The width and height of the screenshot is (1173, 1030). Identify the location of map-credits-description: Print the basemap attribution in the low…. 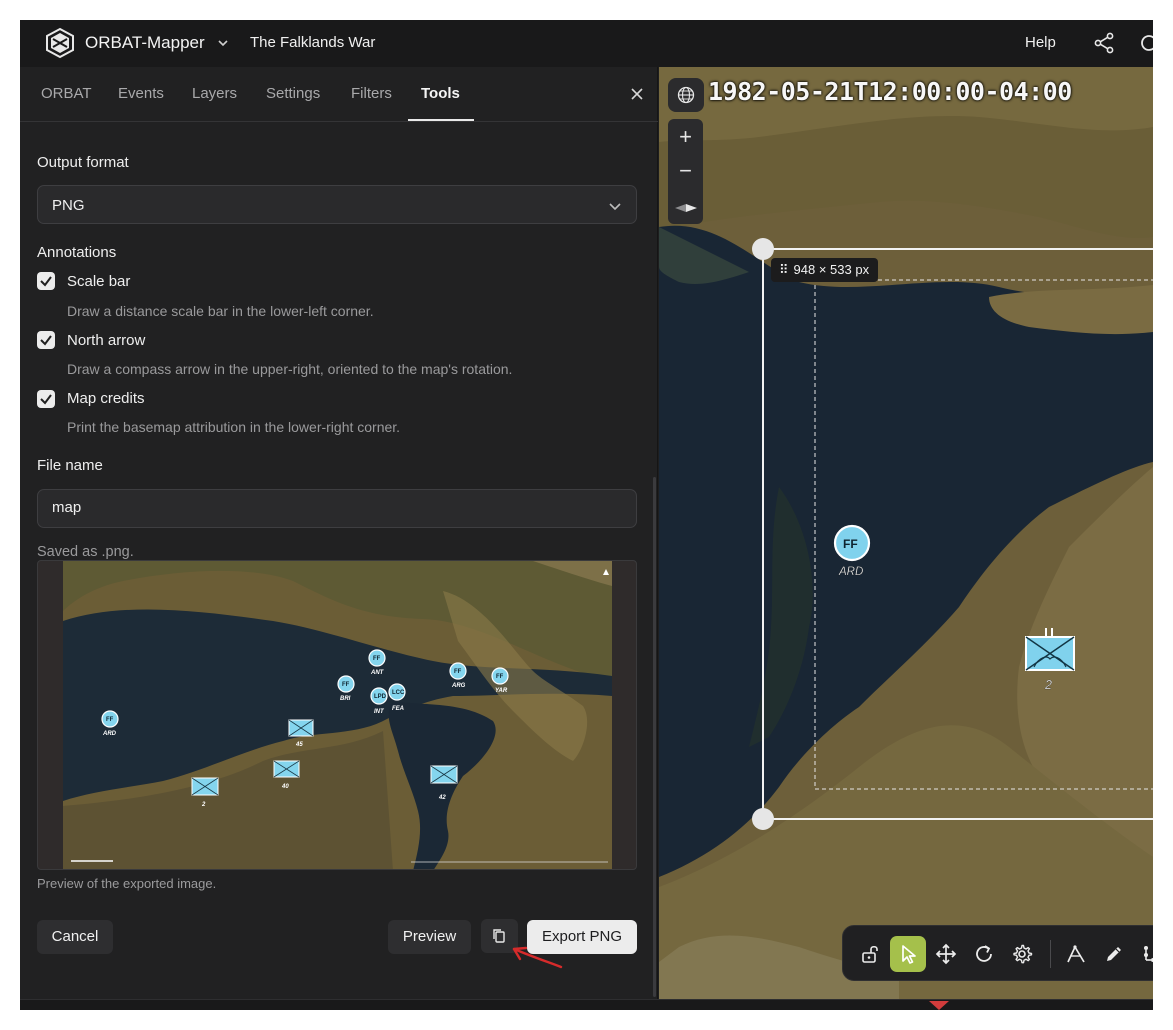
(234, 427).